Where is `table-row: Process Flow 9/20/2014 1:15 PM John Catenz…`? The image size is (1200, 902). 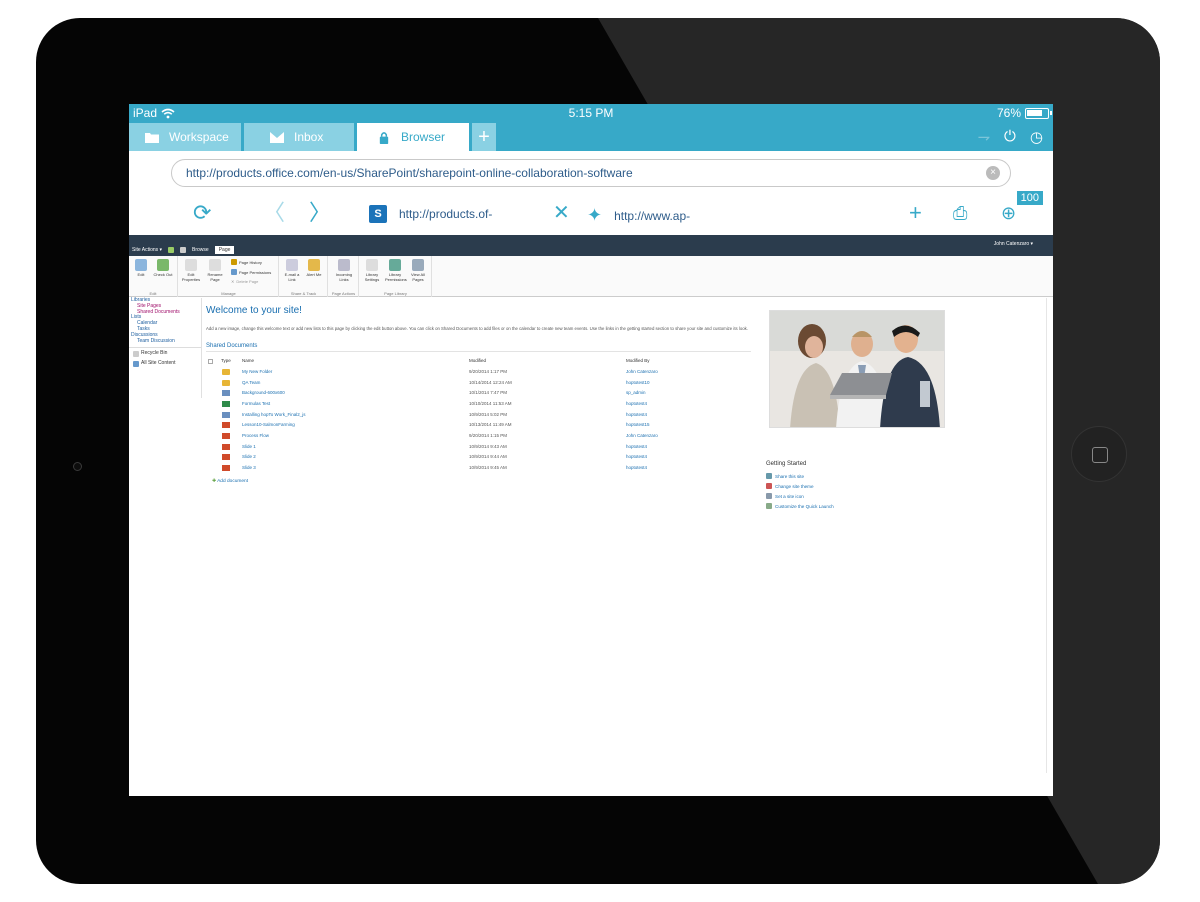
table-row: Process Flow 9/20/2014 1:15 PM John Catenz… is located at coordinates (478, 437).